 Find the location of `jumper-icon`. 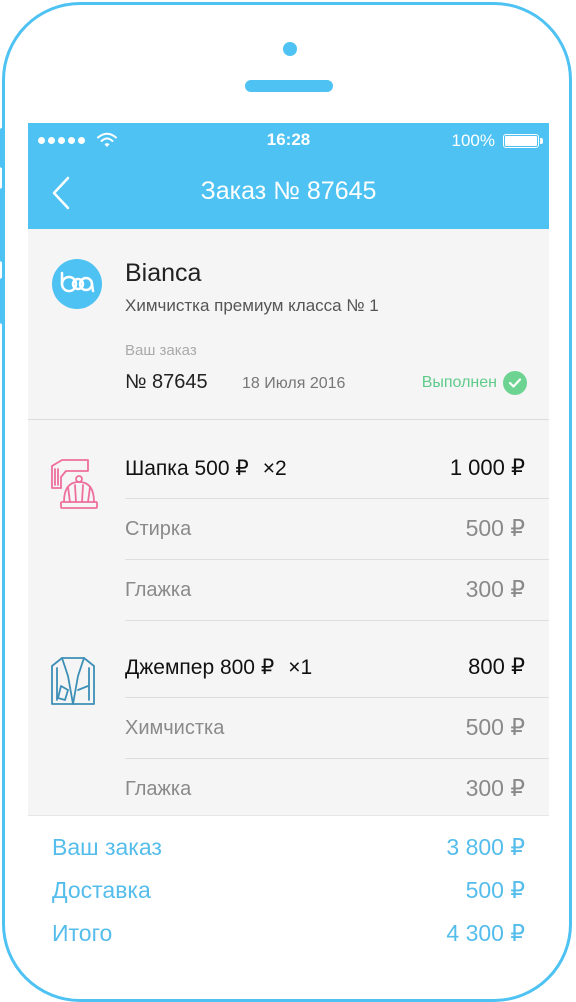

jumper-icon is located at coordinates (73, 681).